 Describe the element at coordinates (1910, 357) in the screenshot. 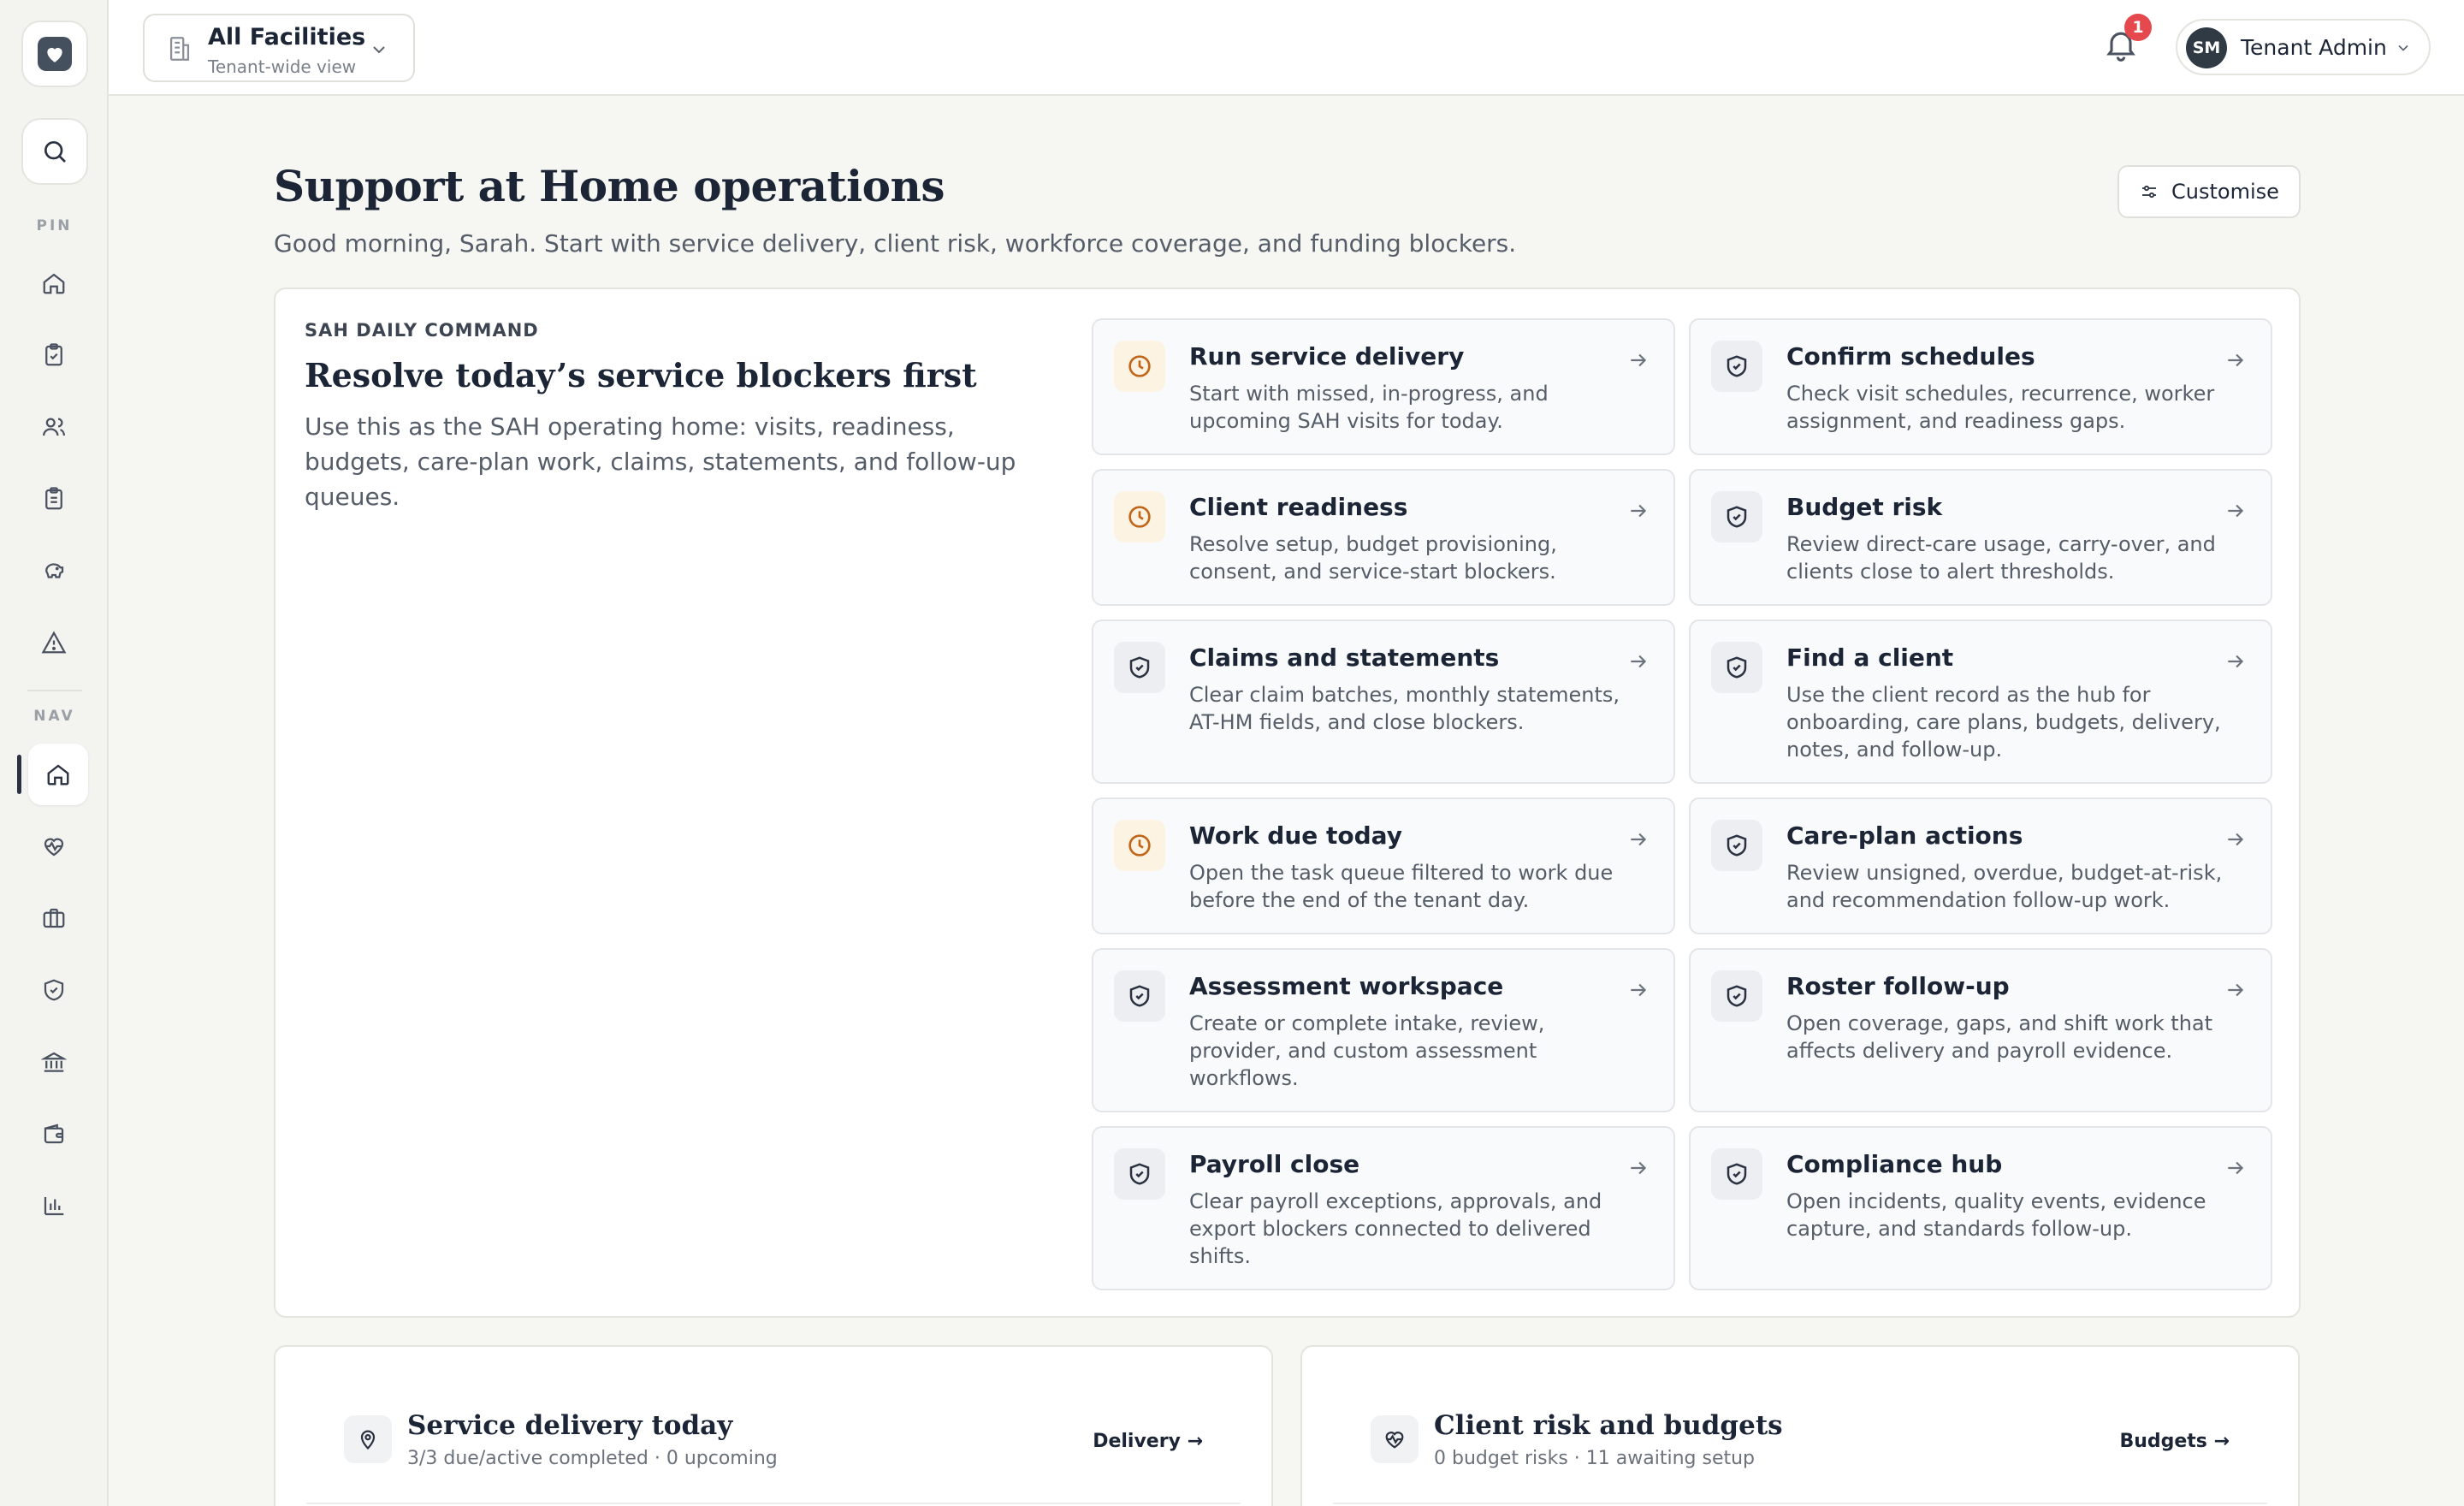

I see `card-title: Confirm schedules` at that location.